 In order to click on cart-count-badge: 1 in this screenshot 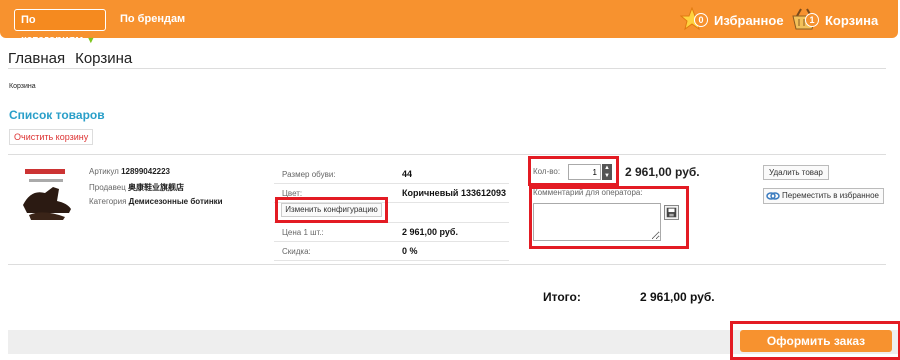, I will do `click(812, 20)`.